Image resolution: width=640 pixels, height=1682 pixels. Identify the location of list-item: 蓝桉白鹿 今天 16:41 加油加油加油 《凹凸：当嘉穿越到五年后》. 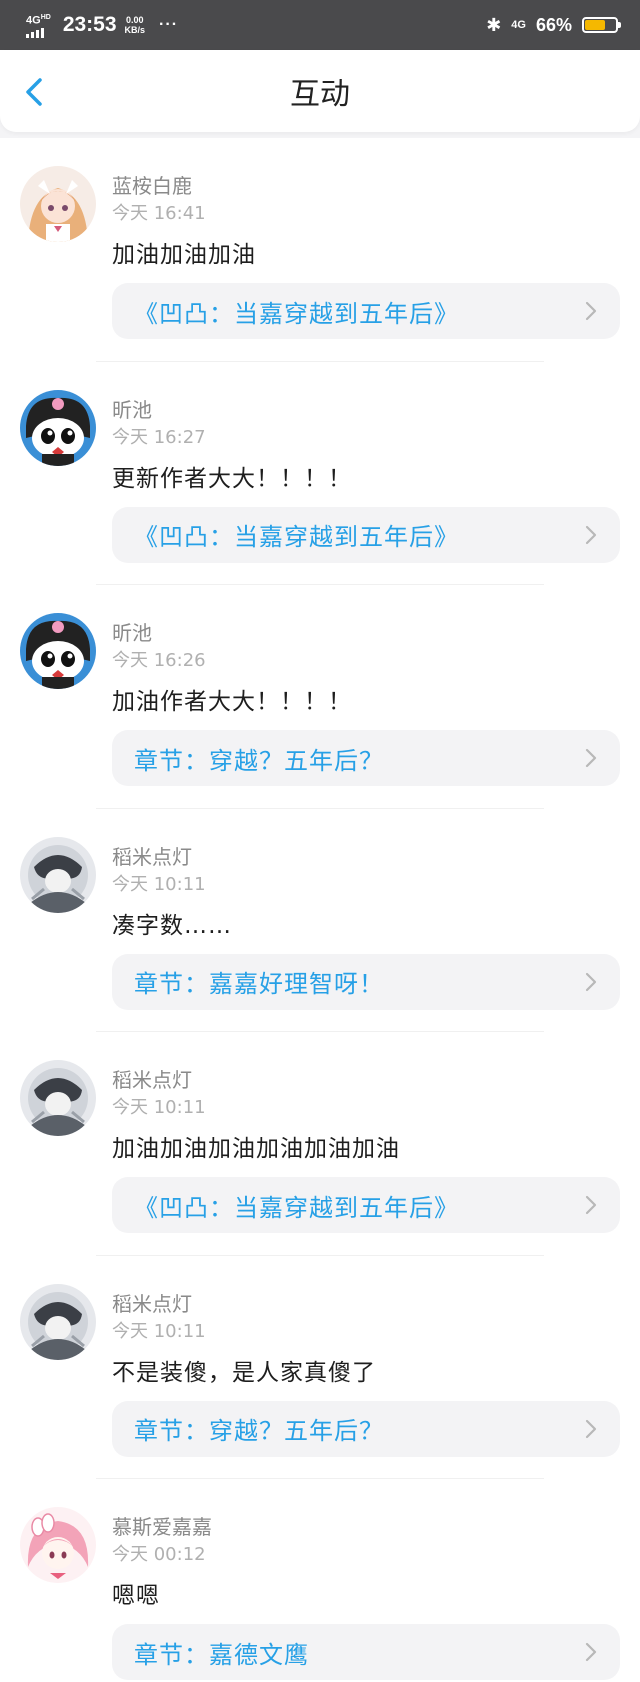
(320, 250).